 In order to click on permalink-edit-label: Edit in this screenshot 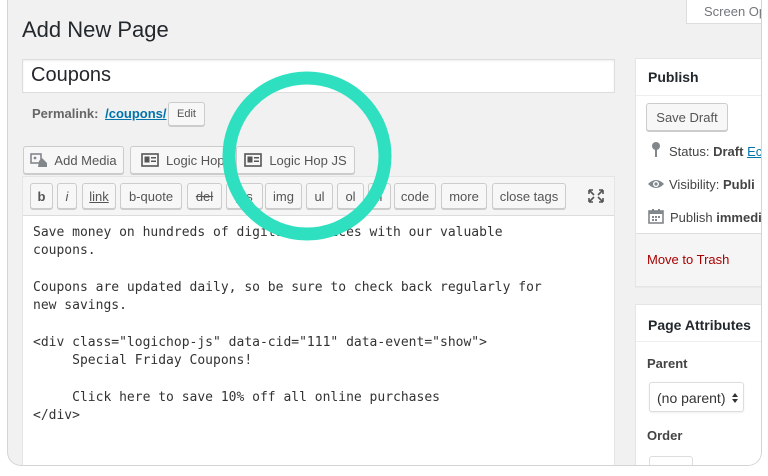, I will do `click(186, 114)`.